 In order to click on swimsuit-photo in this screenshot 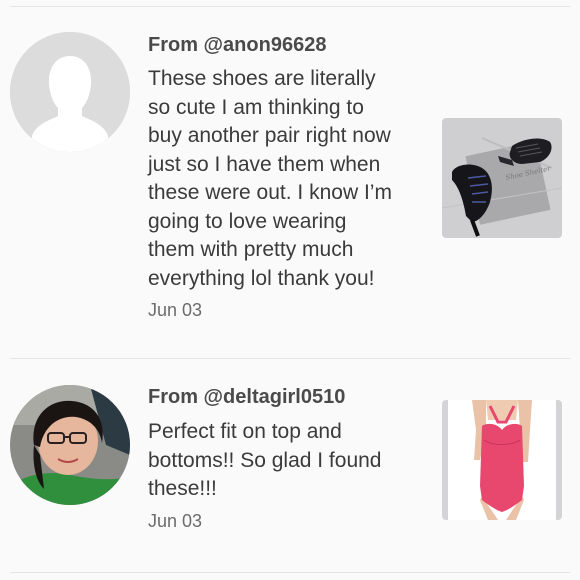, I will do `click(502, 460)`.